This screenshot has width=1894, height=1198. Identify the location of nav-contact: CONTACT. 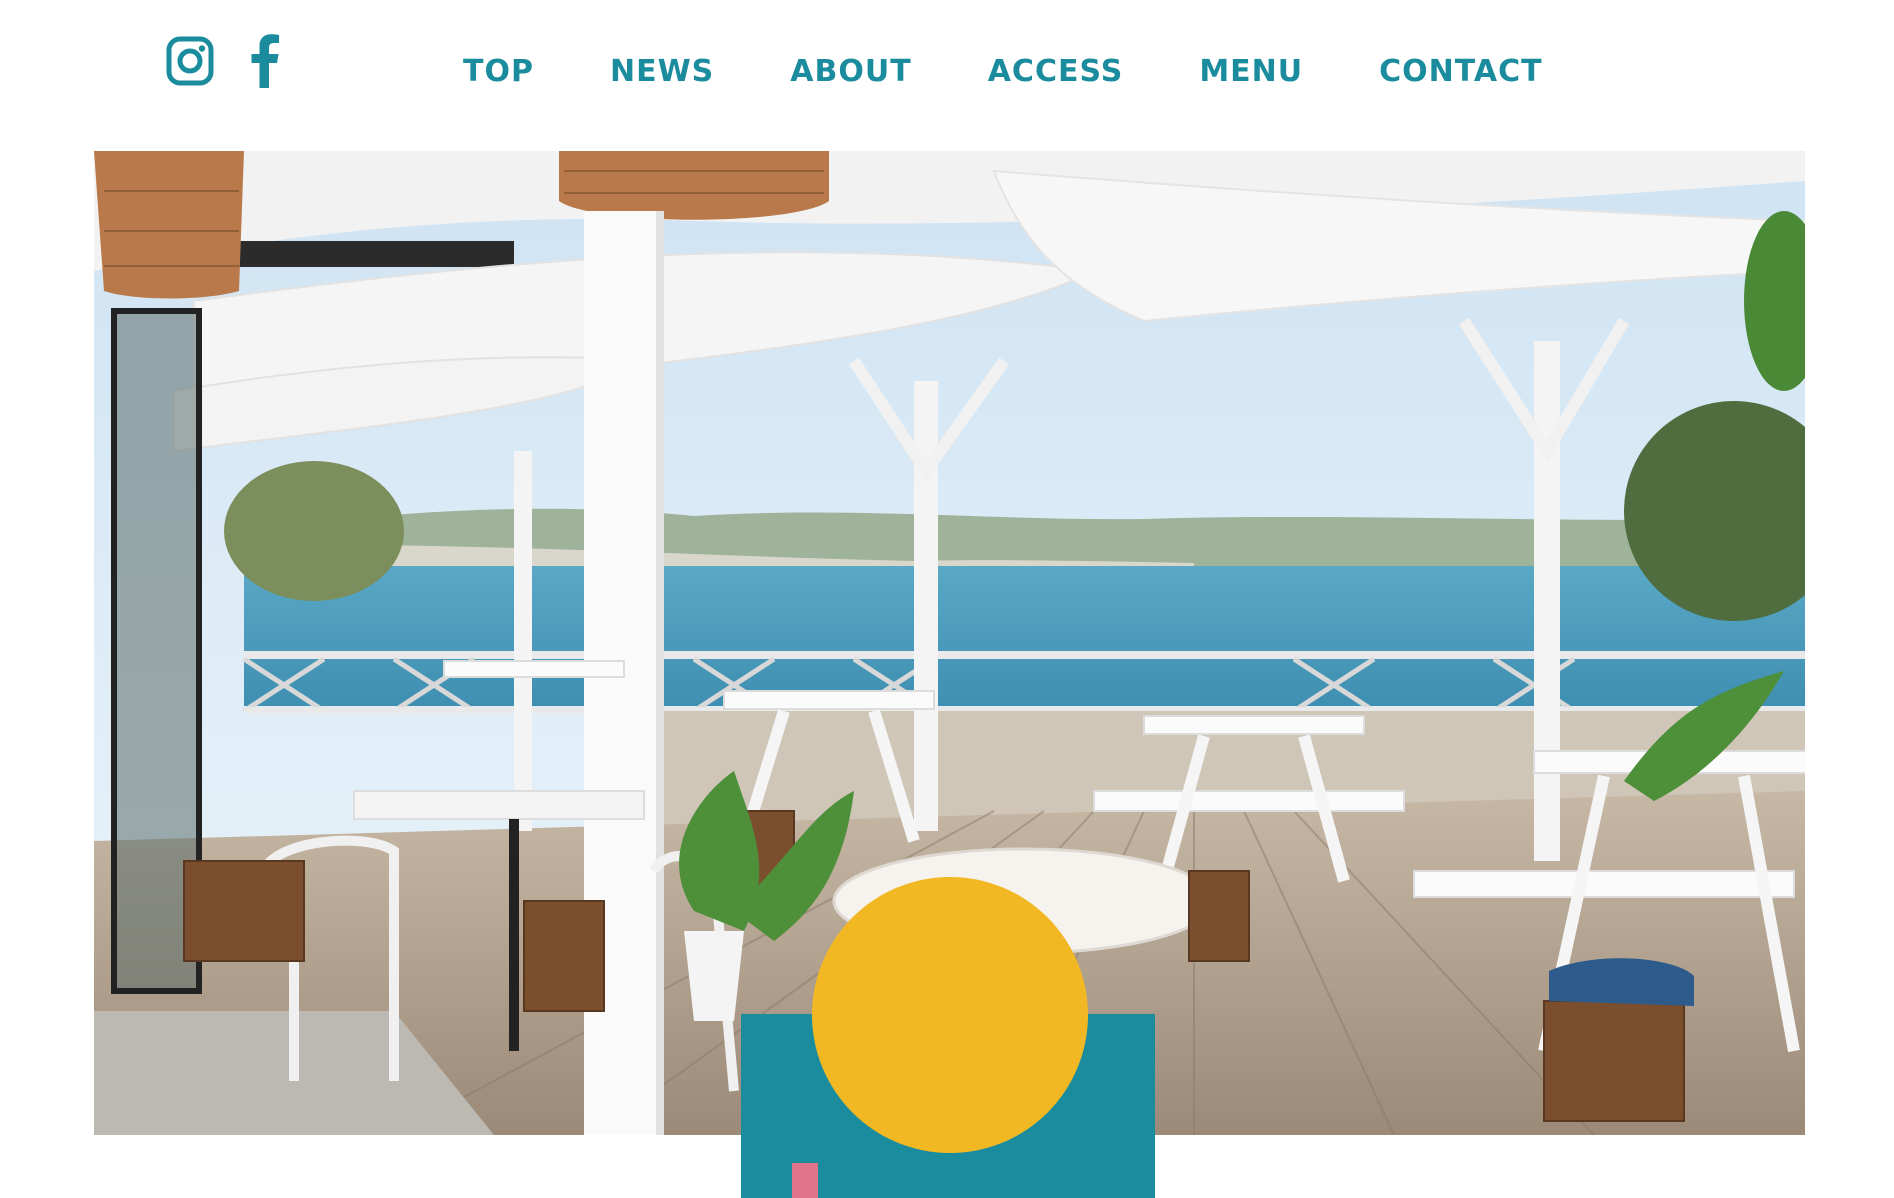
(1460, 71).